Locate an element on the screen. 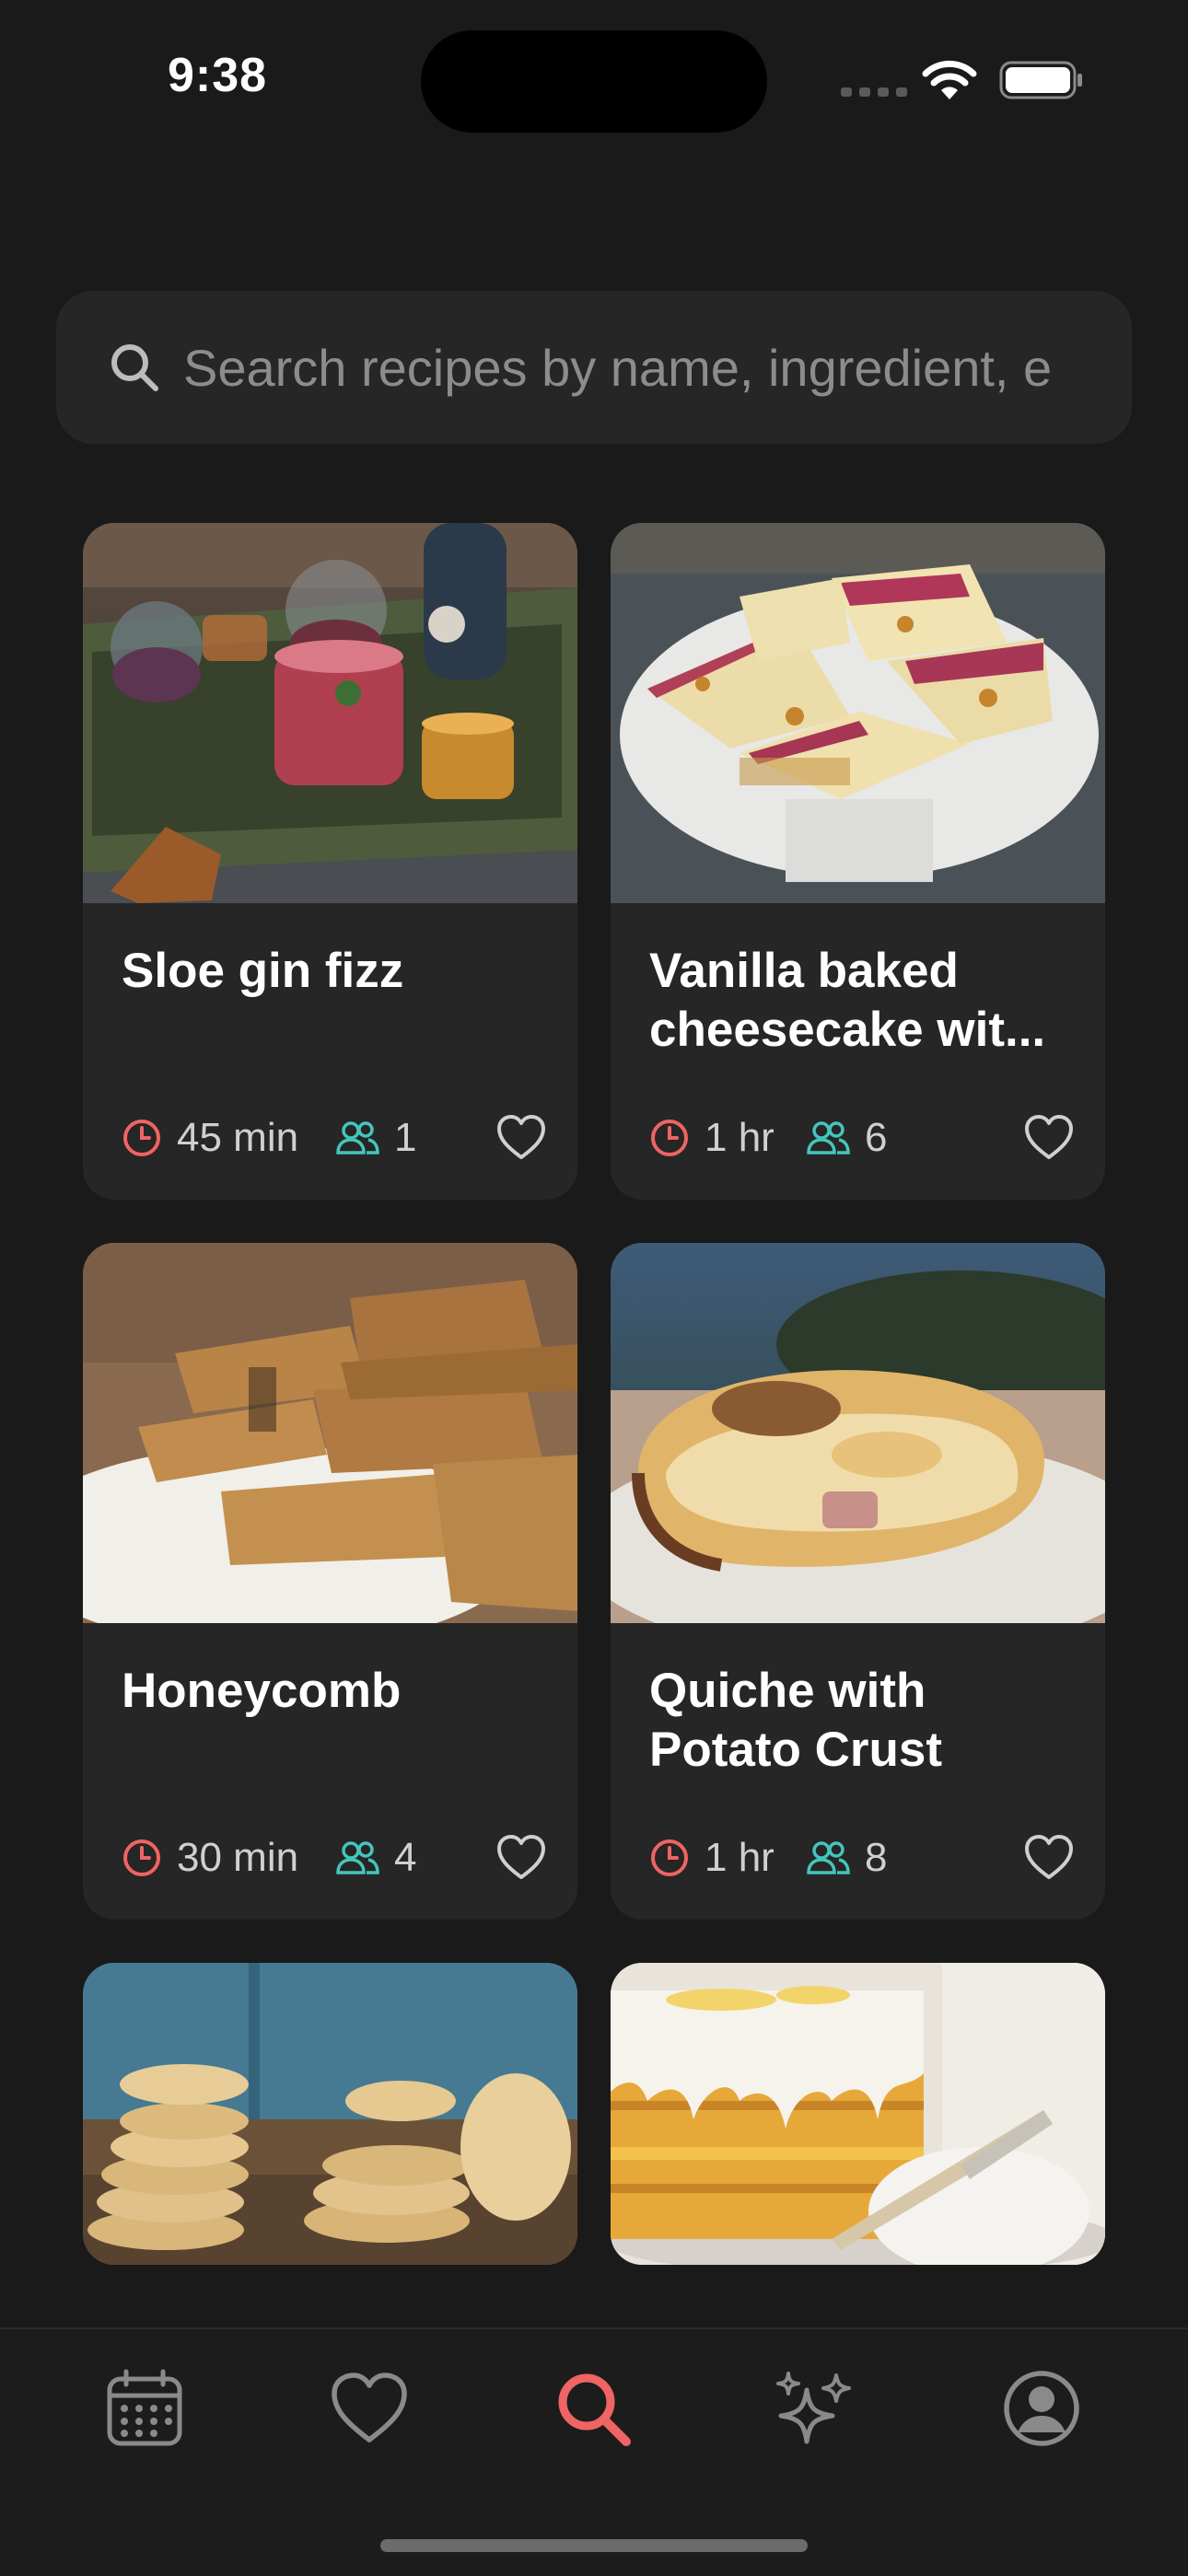 This screenshot has width=1188, height=2576. recipe-title: Sloe gin fizz is located at coordinates (263, 971).